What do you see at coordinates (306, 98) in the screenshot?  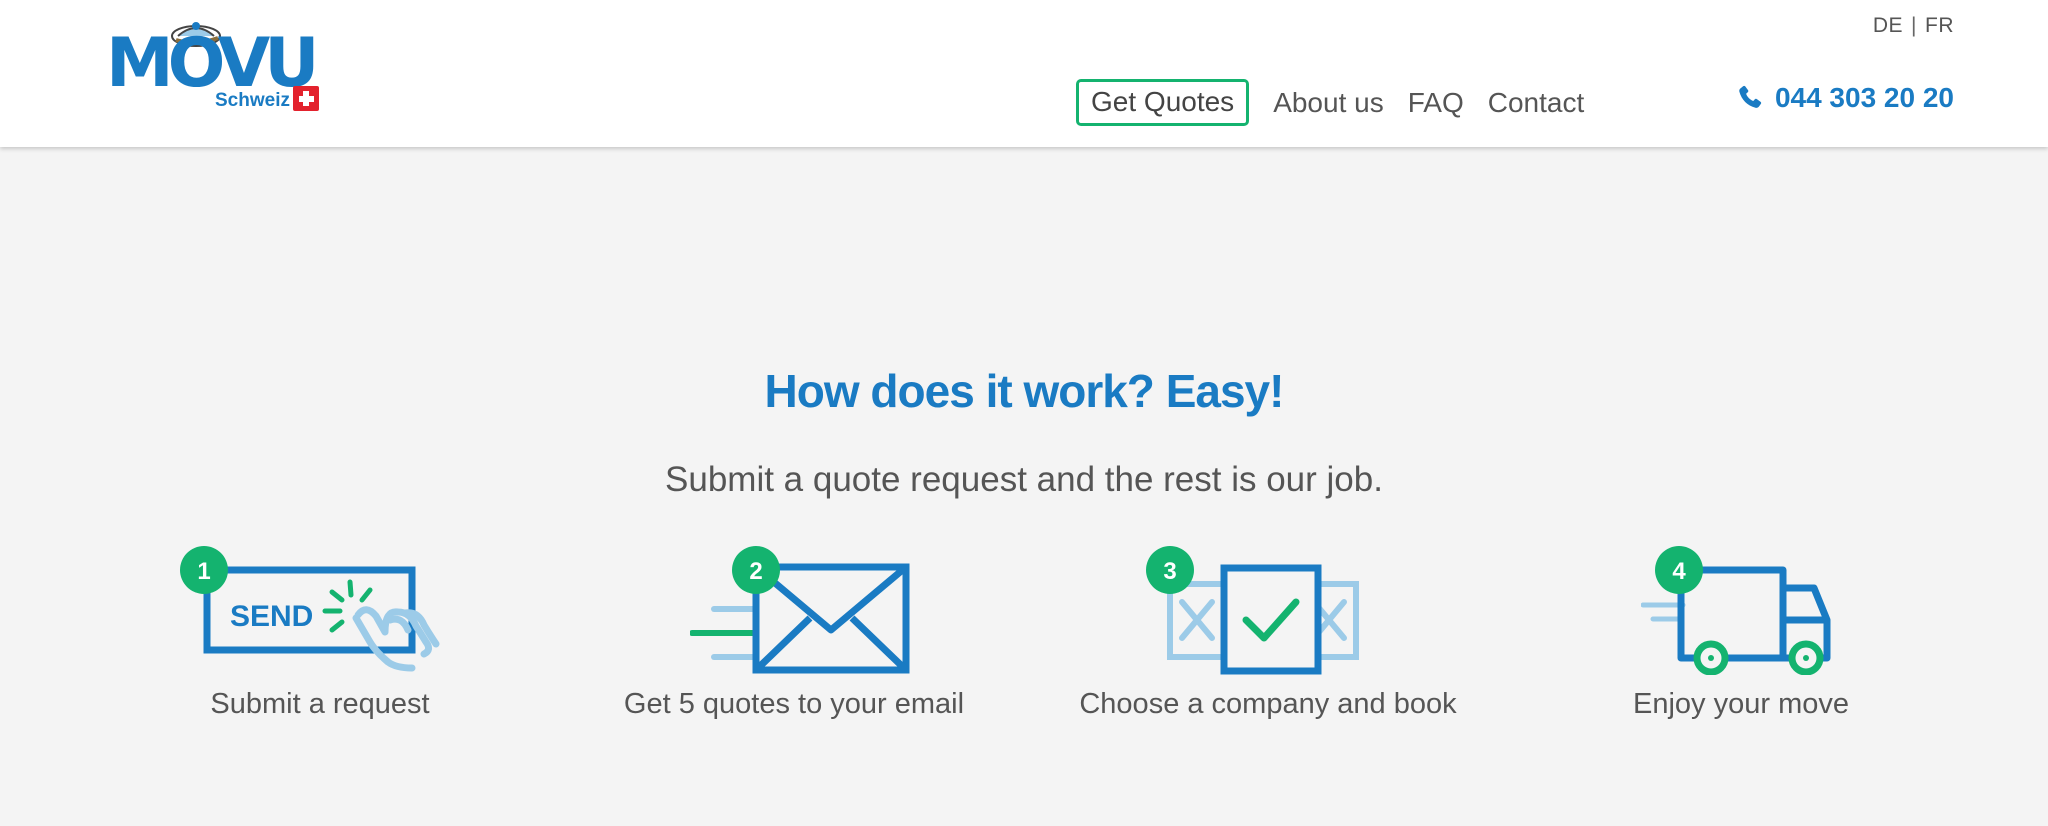 I see `swiss-cross-icon` at bounding box center [306, 98].